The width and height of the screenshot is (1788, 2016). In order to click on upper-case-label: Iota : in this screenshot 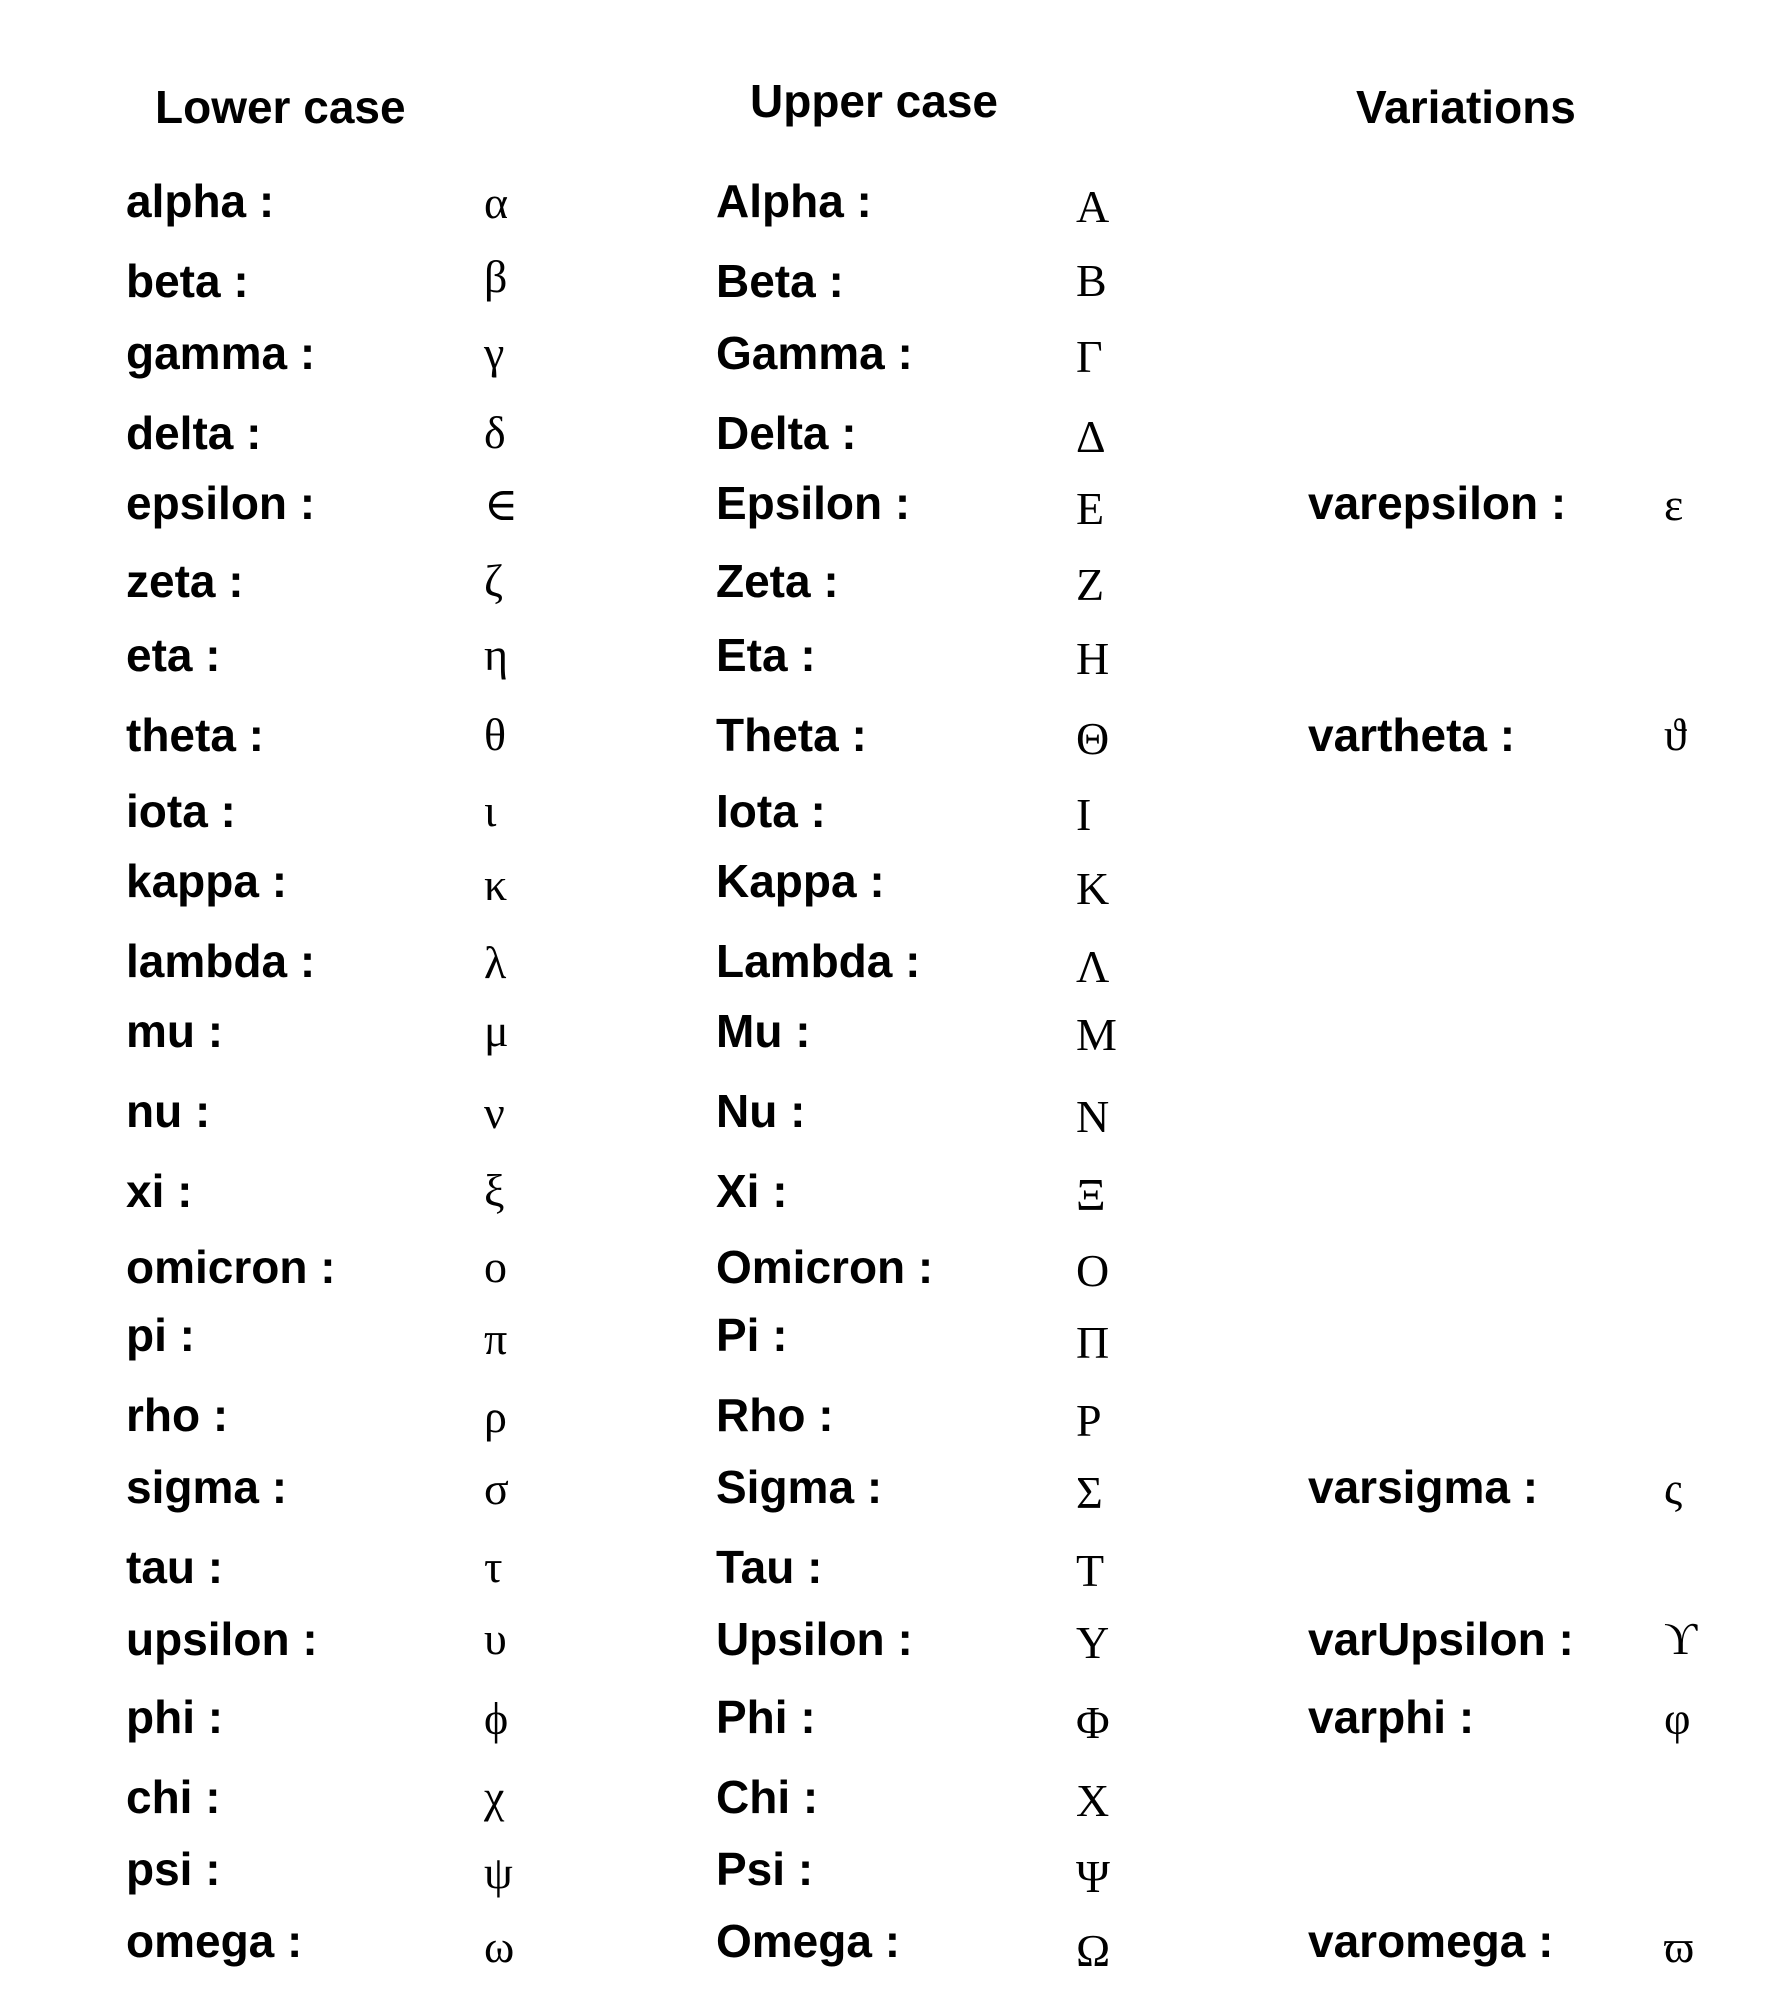, I will do `click(771, 811)`.